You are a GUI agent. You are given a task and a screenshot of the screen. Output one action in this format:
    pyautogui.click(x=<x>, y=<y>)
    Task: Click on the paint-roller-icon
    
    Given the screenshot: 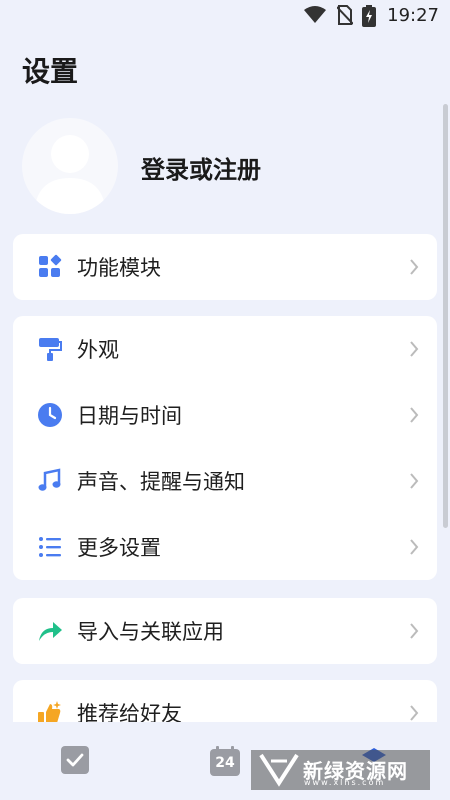 What is the action you would take?
    pyautogui.click(x=50, y=349)
    